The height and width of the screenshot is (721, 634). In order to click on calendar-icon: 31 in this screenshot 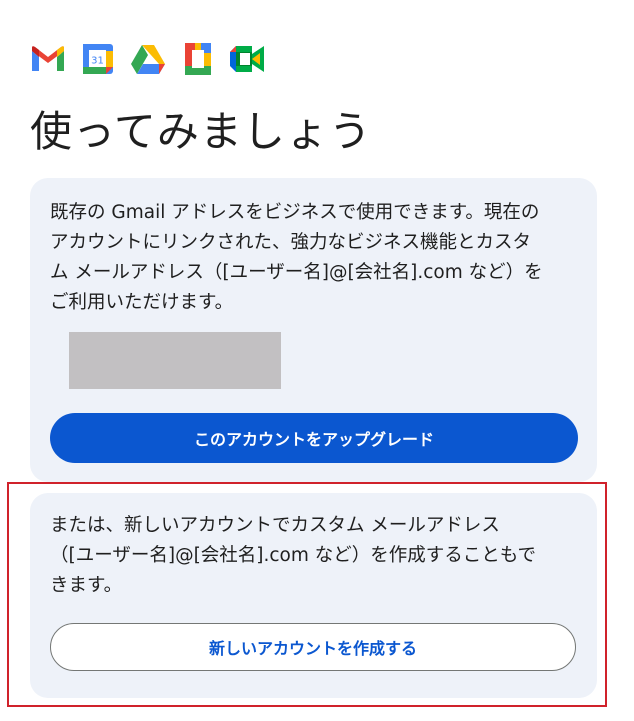, I will do `click(98, 59)`.